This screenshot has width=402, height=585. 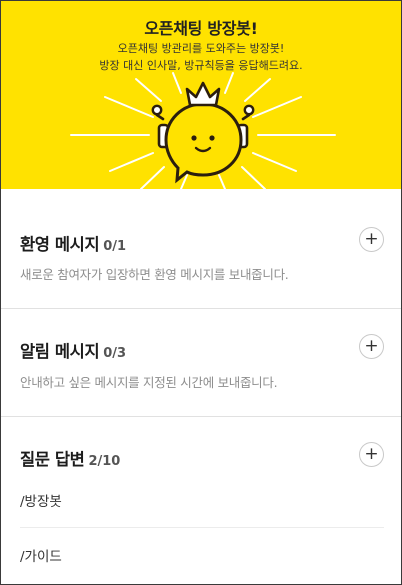 What do you see at coordinates (149, 382) in the screenshot?
I see `section-description: 안내하고 싶은 메시지를 지정된 시간에 보내줍니다.` at bounding box center [149, 382].